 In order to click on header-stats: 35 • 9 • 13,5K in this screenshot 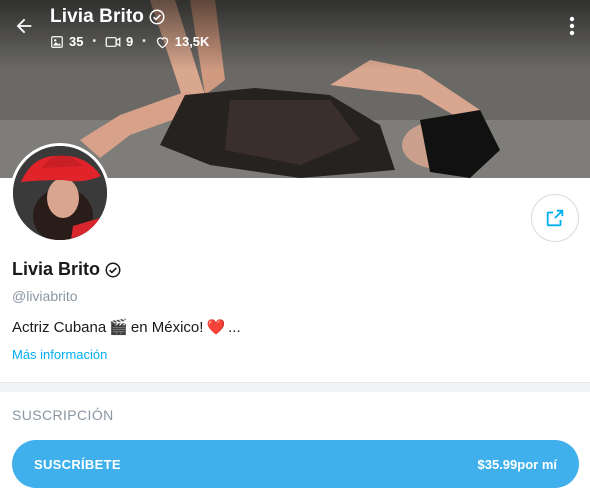, I will do `click(129, 41)`.